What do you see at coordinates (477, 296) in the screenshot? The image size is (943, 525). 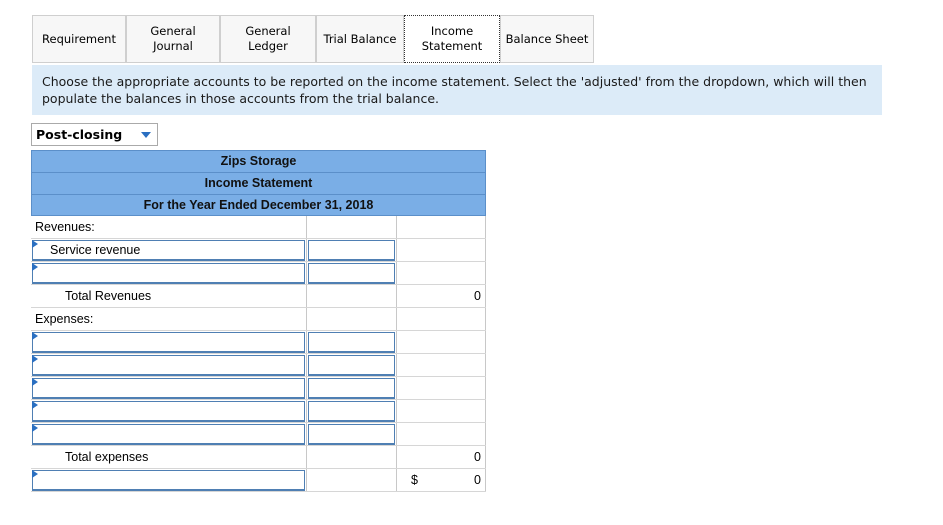 I see `total-revenues-value: 0` at bounding box center [477, 296].